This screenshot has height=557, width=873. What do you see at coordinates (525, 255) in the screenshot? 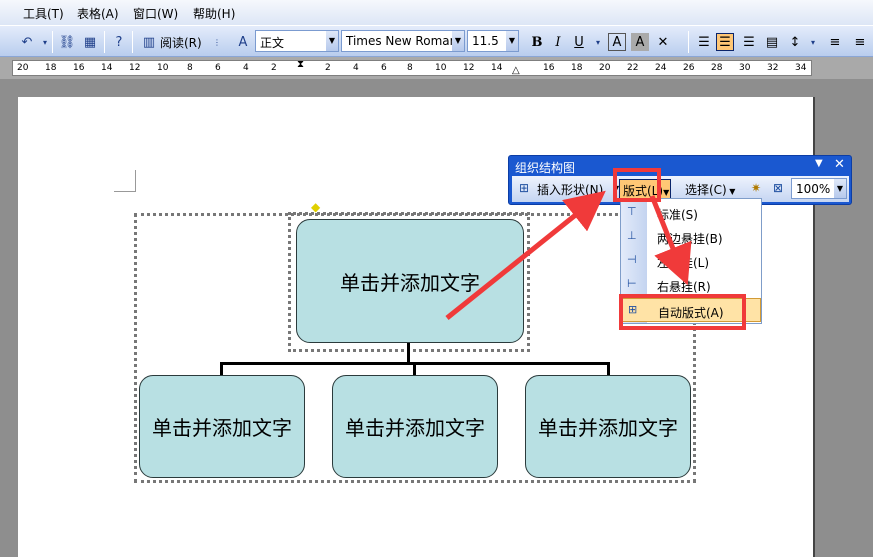
I see `arrow-to-layout` at bounding box center [525, 255].